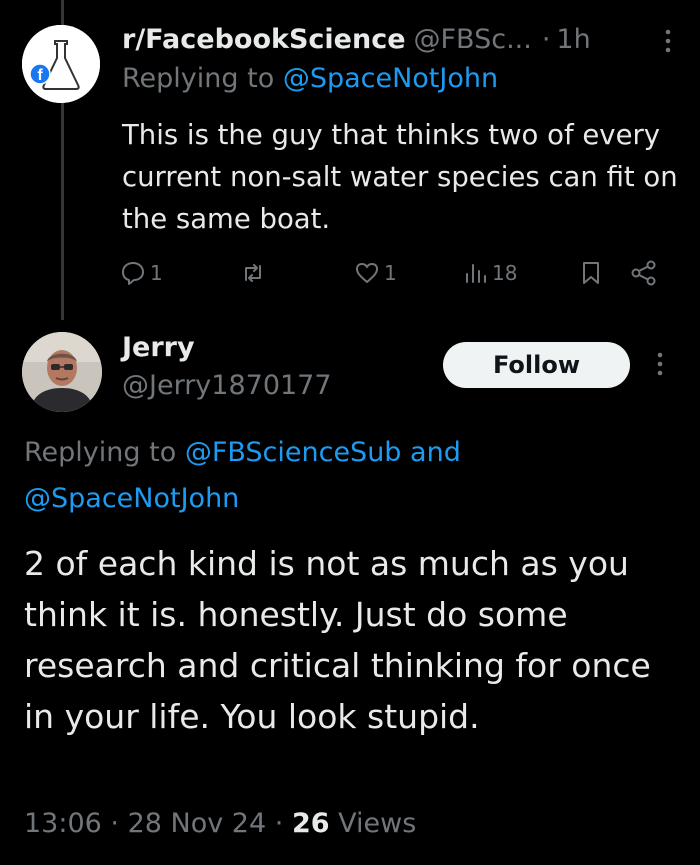  What do you see at coordinates (536, 365) in the screenshot?
I see `follow-button: Follow` at bounding box center [536, 365].